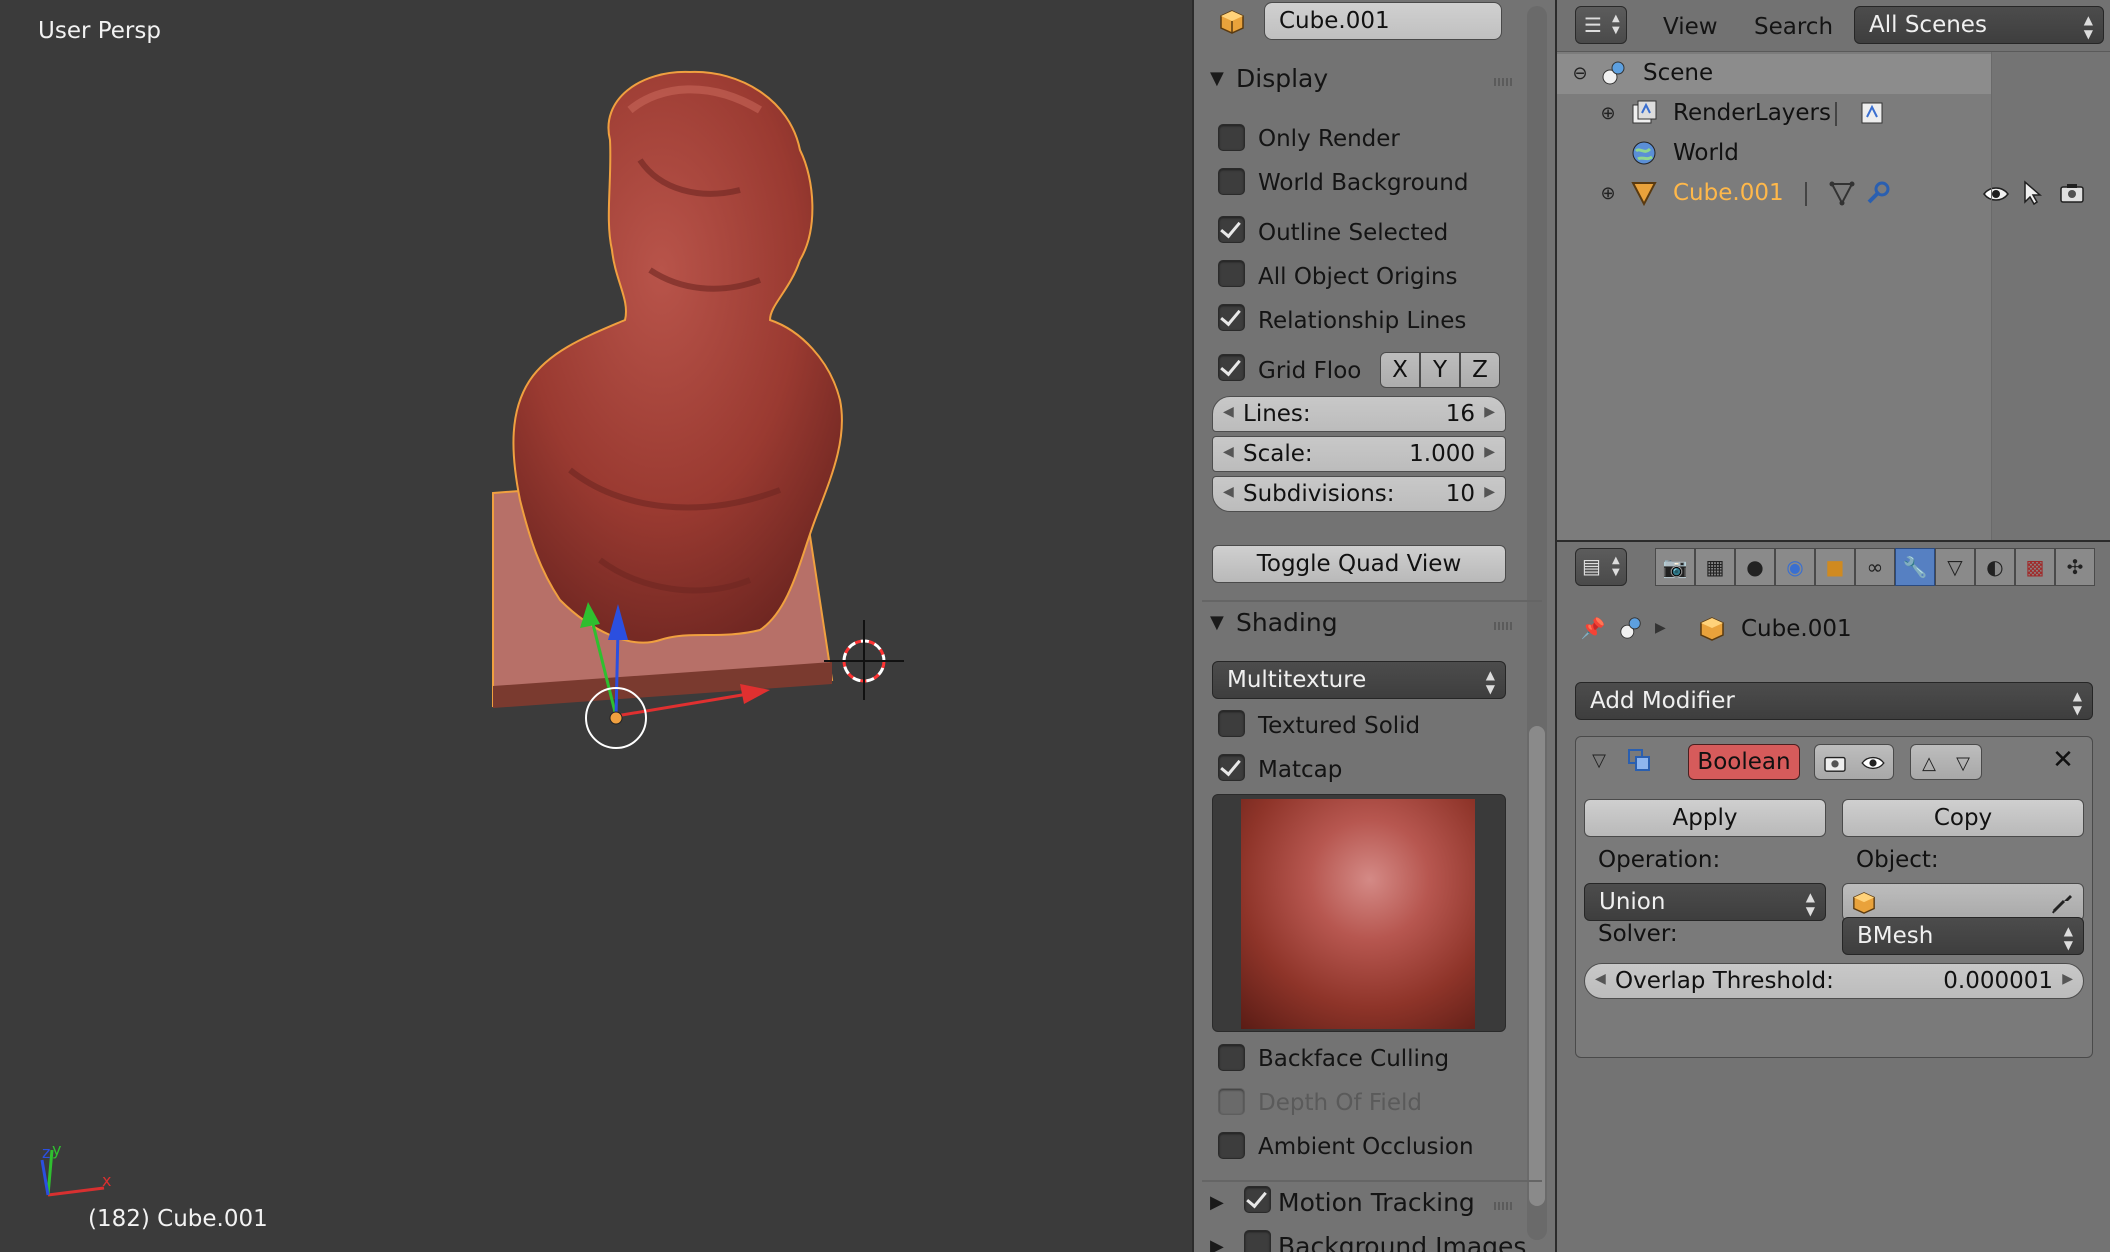 Image resolution: width=2110 pixels, height=1252 pixels. What do you see at coordinates (1715, 567) in the screenshot?
I see `render-layers-tab-icon: ▦` at bounding box center [1715, 567].